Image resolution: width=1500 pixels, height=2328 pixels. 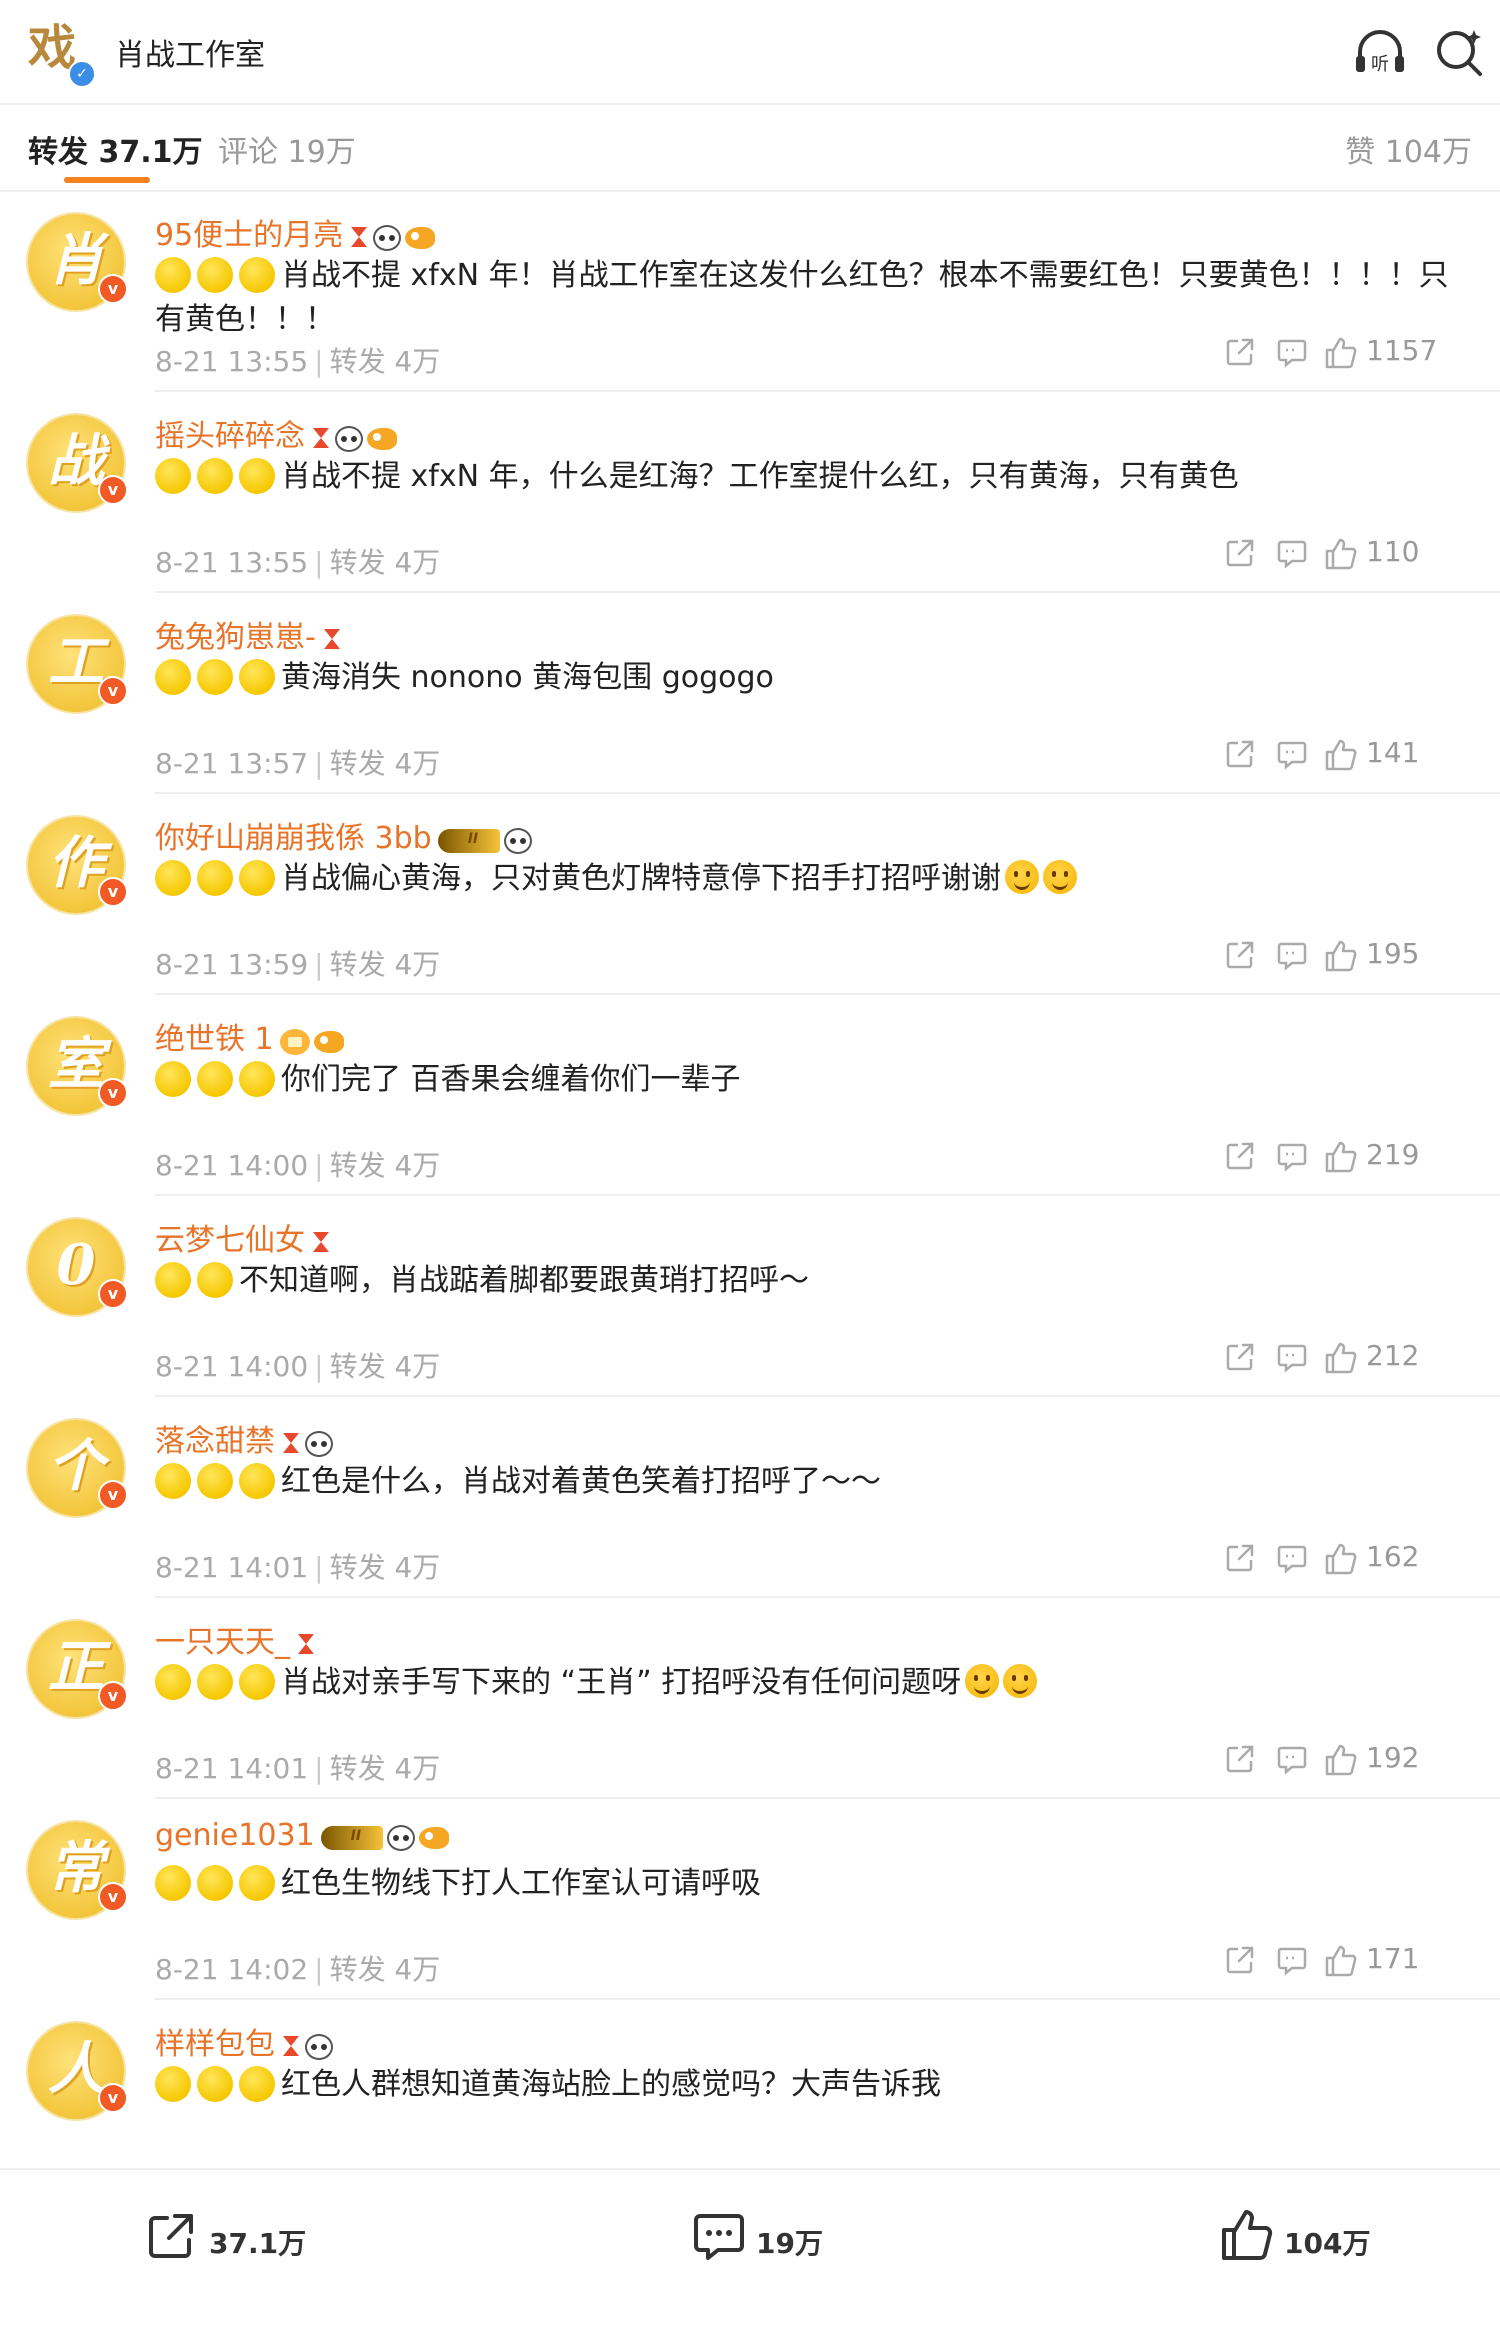 What do you see at coordinates (1354, 1156) in the screenshot?
I see `comment-actions: 219` at bounding box center [1354, 1156].